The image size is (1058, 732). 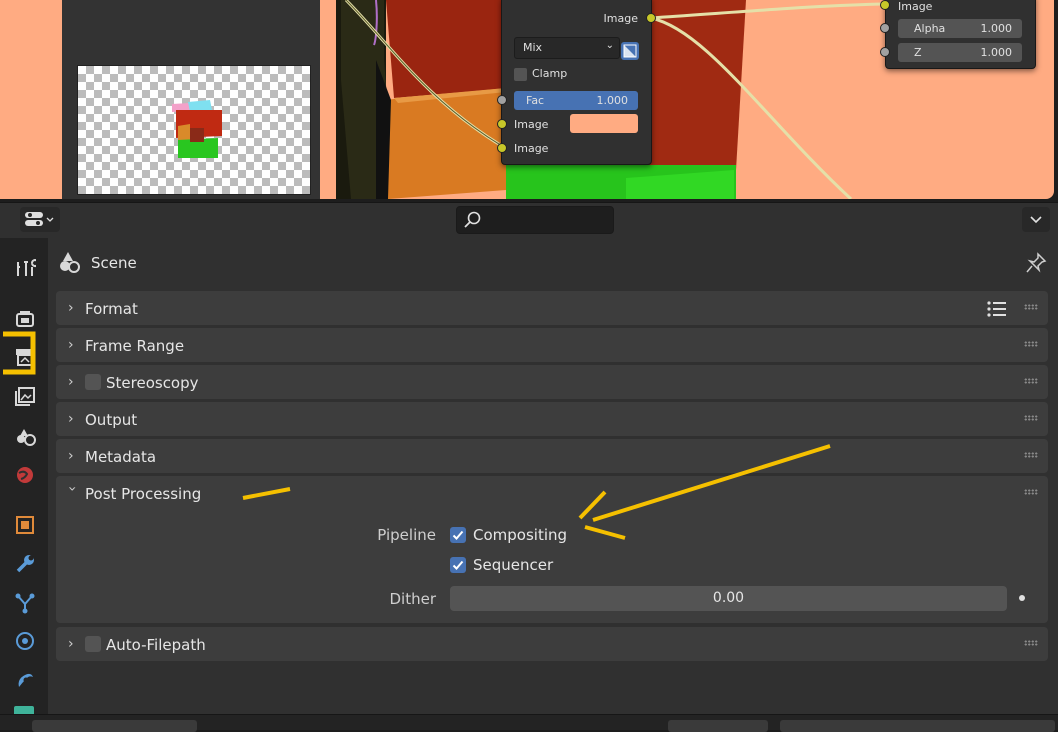 I want to click on frame-range-title: Frame Range, so click(x=135, y=346).